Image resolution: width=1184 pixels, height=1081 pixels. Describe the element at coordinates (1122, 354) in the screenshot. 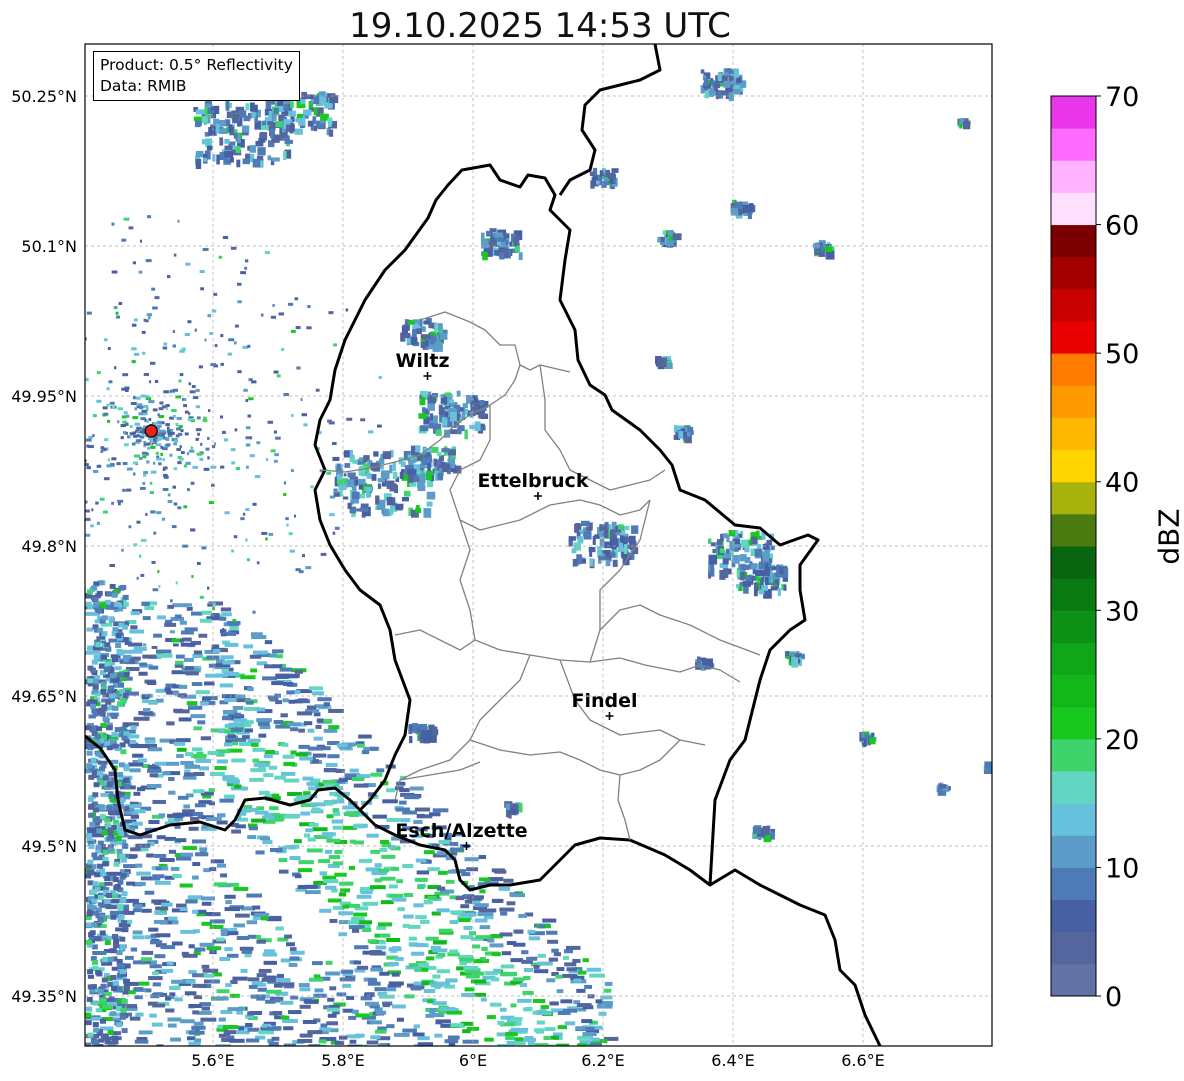

I see `colorbar-tick-label: 50` at that location.